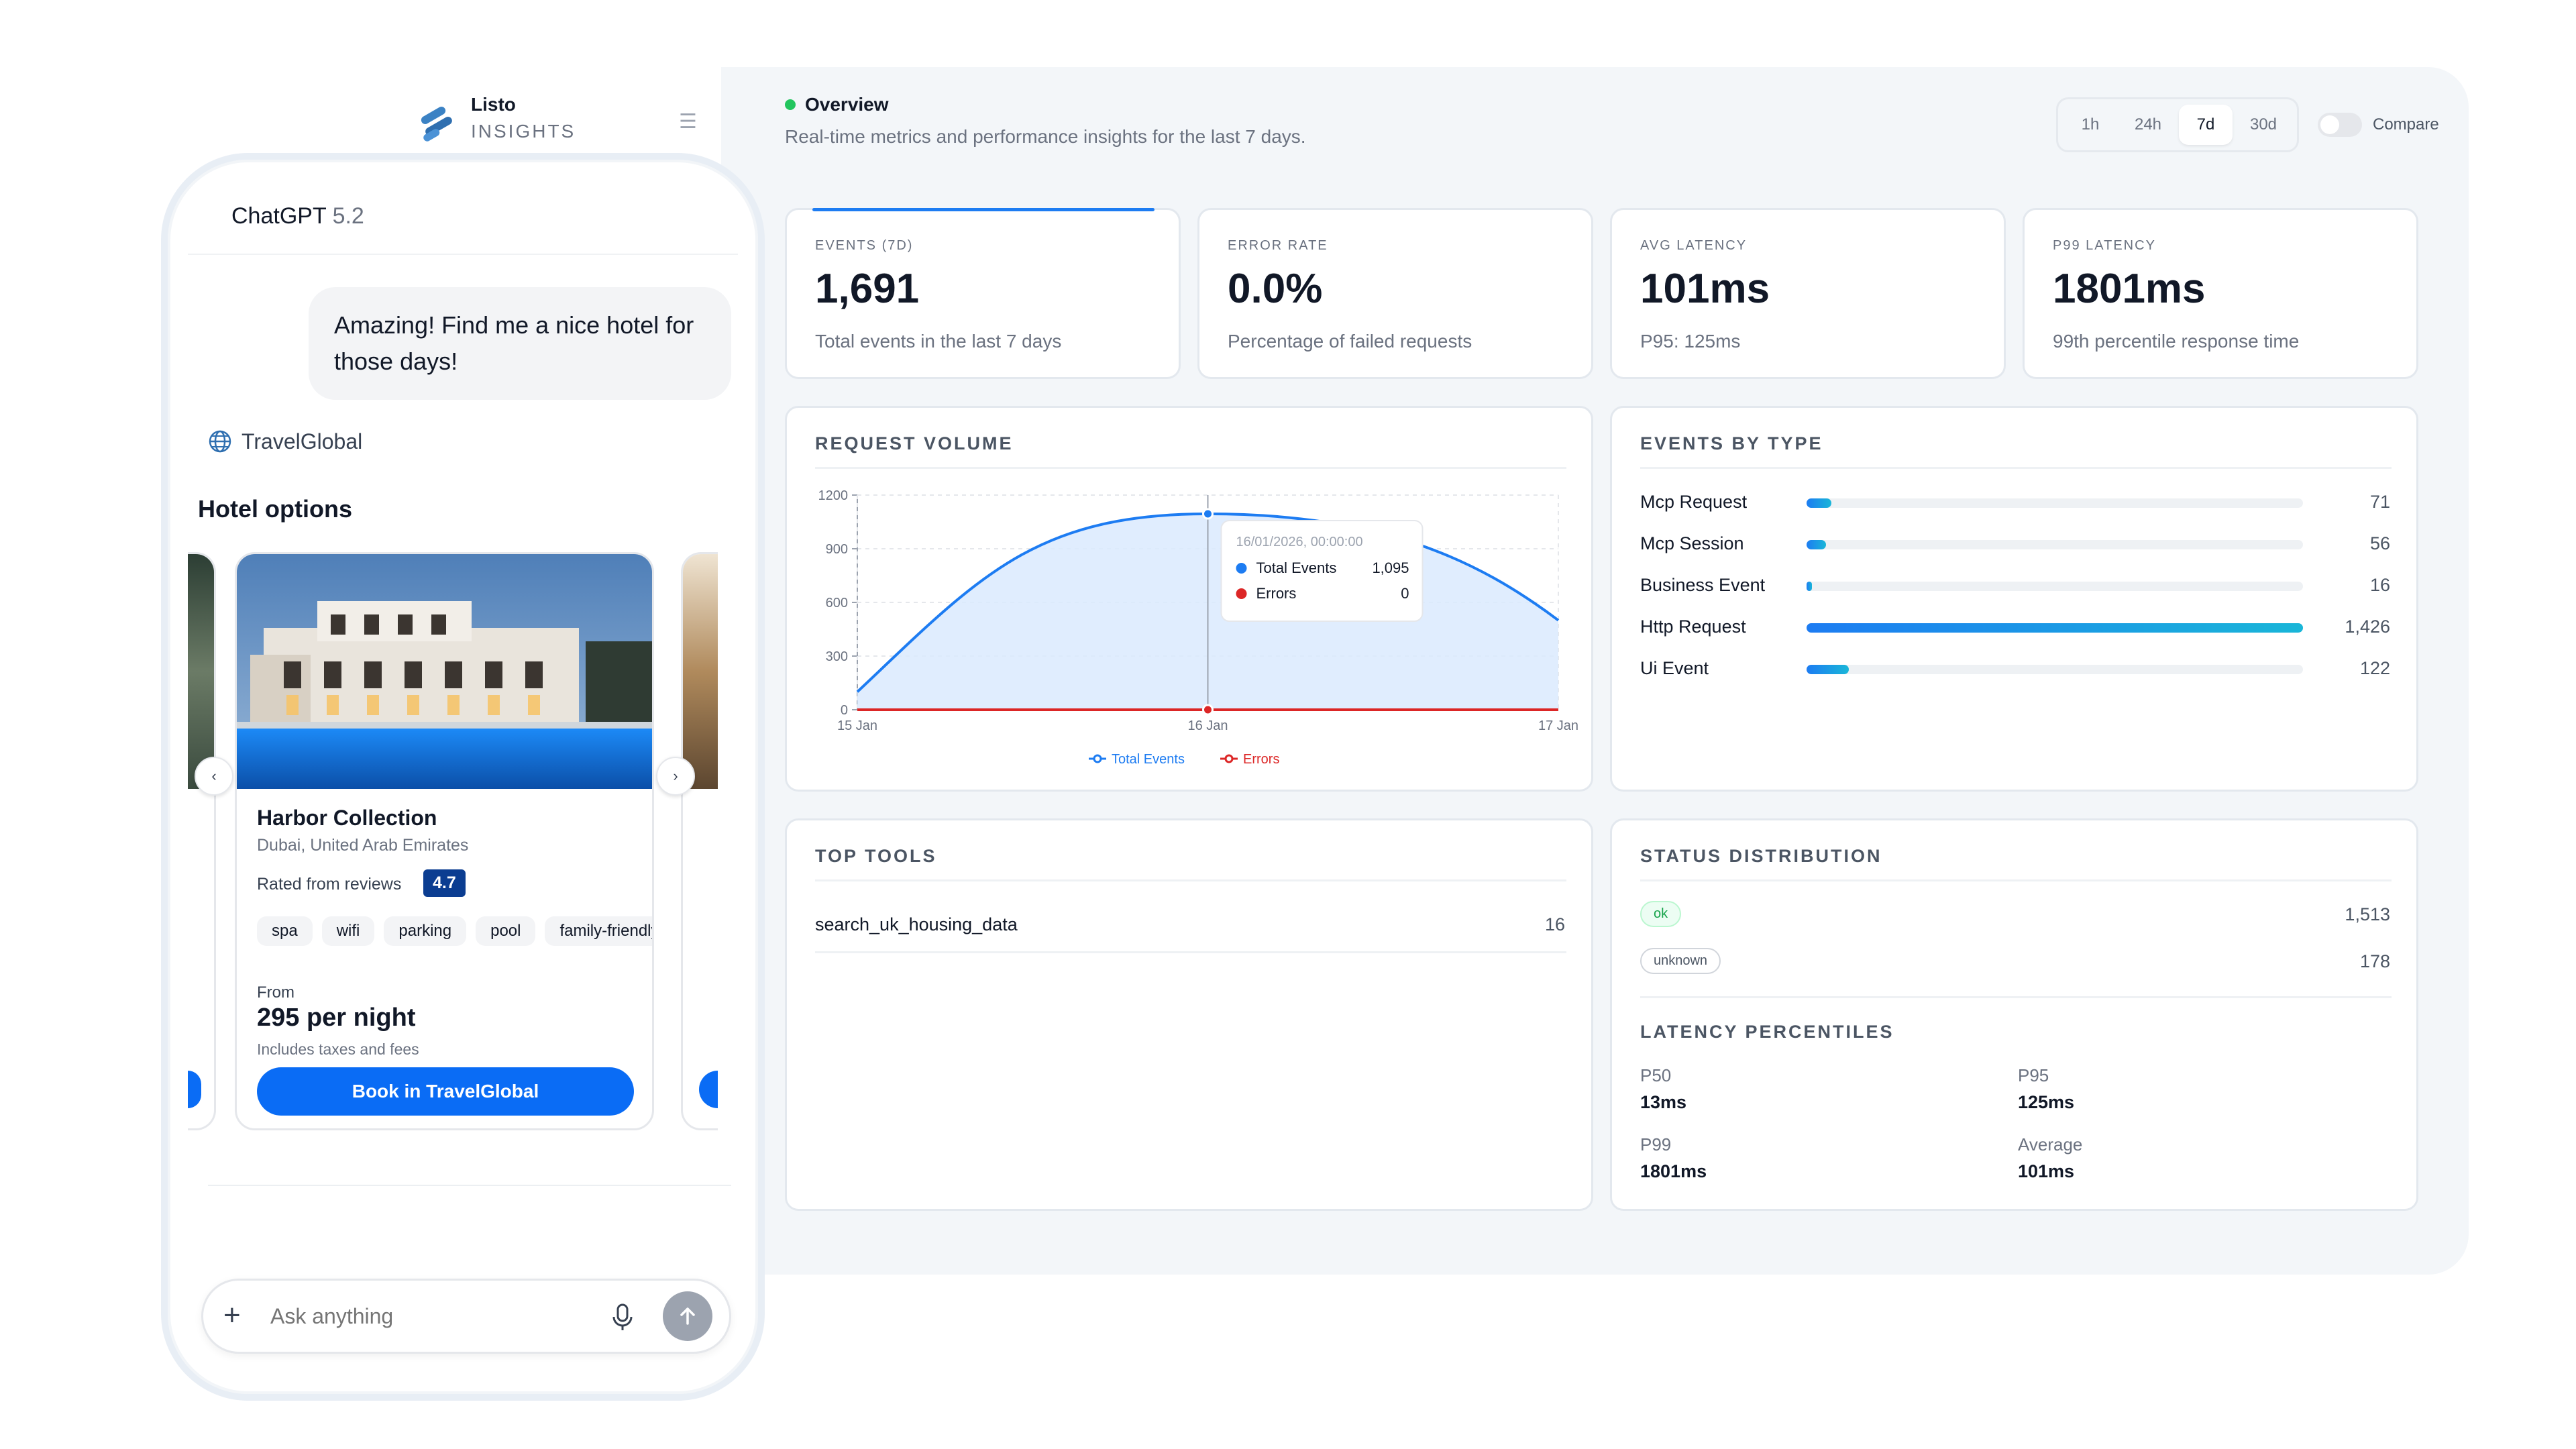 Image resolution: width=2576 pixels, height=1449 pixels. Describe the element at coordinates (214, 776) in the screenshot. I see `carousel-prev-icon: ‹` at that location.